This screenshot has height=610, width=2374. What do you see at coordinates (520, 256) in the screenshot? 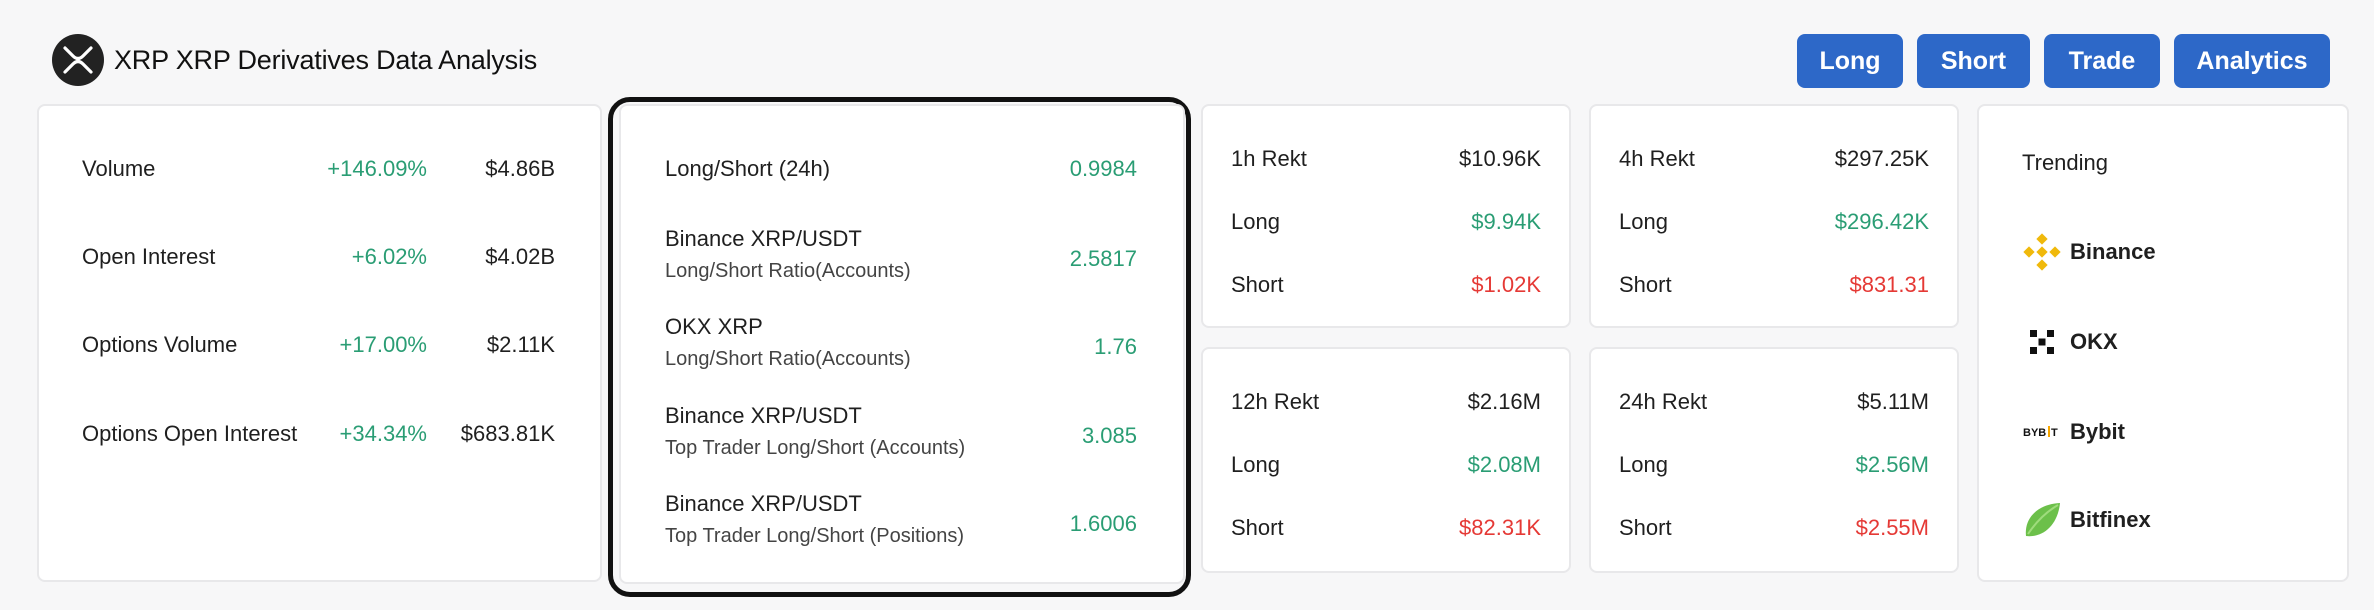
I see `stat-value: $4.02B` at bounding box center [520, 256].